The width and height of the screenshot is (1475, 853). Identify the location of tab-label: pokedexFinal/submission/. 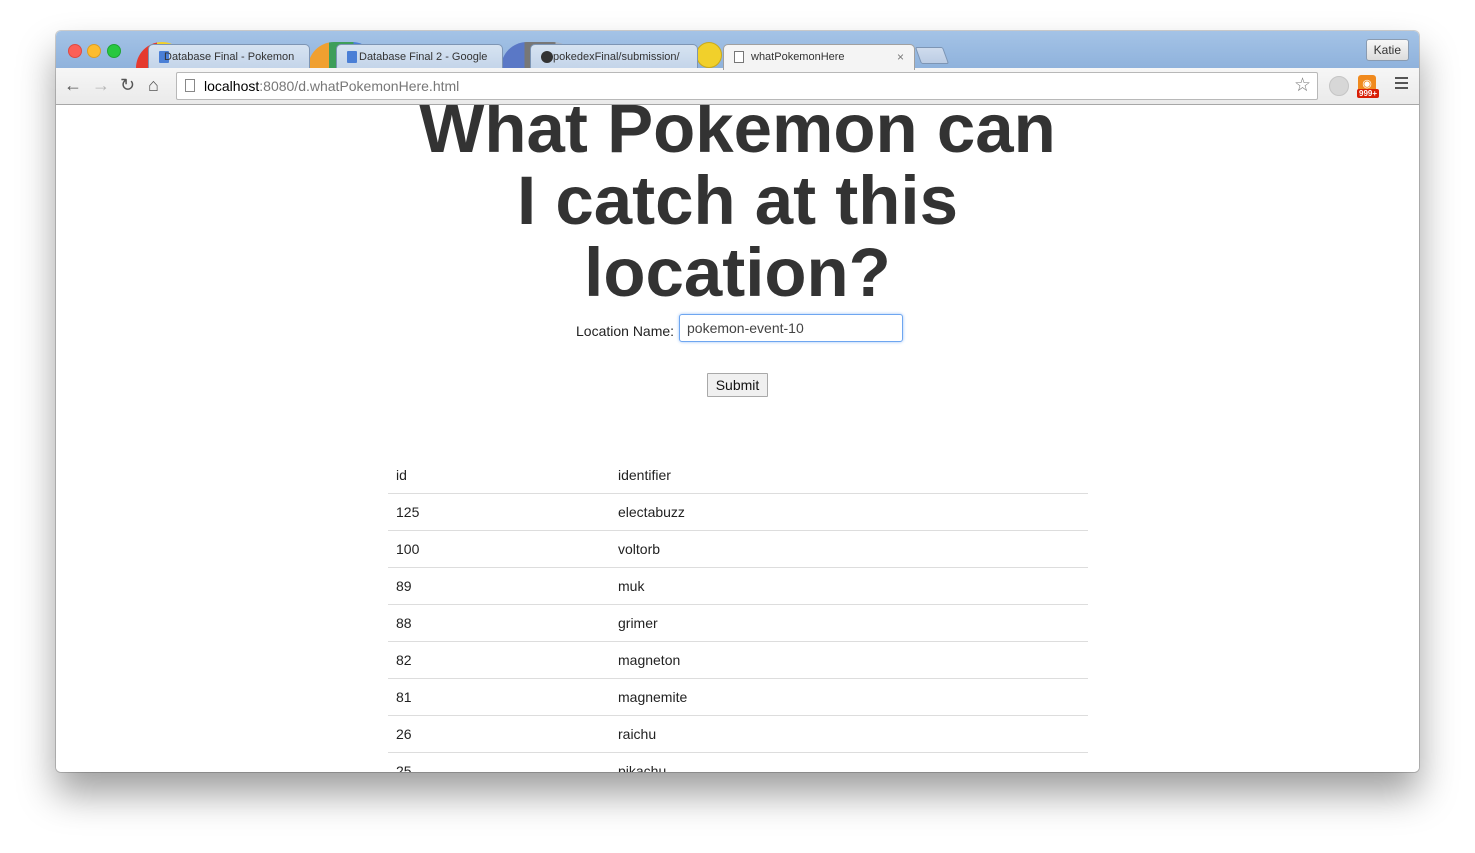
(616, 57).